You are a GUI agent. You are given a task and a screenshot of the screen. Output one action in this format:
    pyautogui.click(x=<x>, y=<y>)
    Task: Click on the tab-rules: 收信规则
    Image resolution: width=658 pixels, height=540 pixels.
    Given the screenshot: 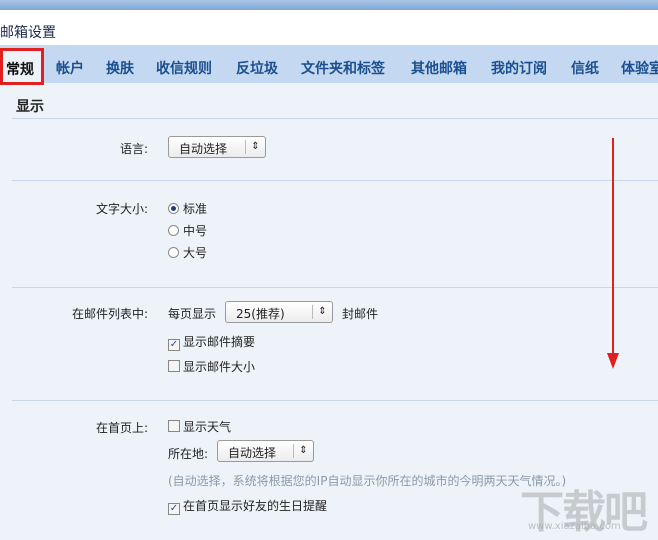 What is the action you would take?
    pyautogui.click(x=184, y=68)
    